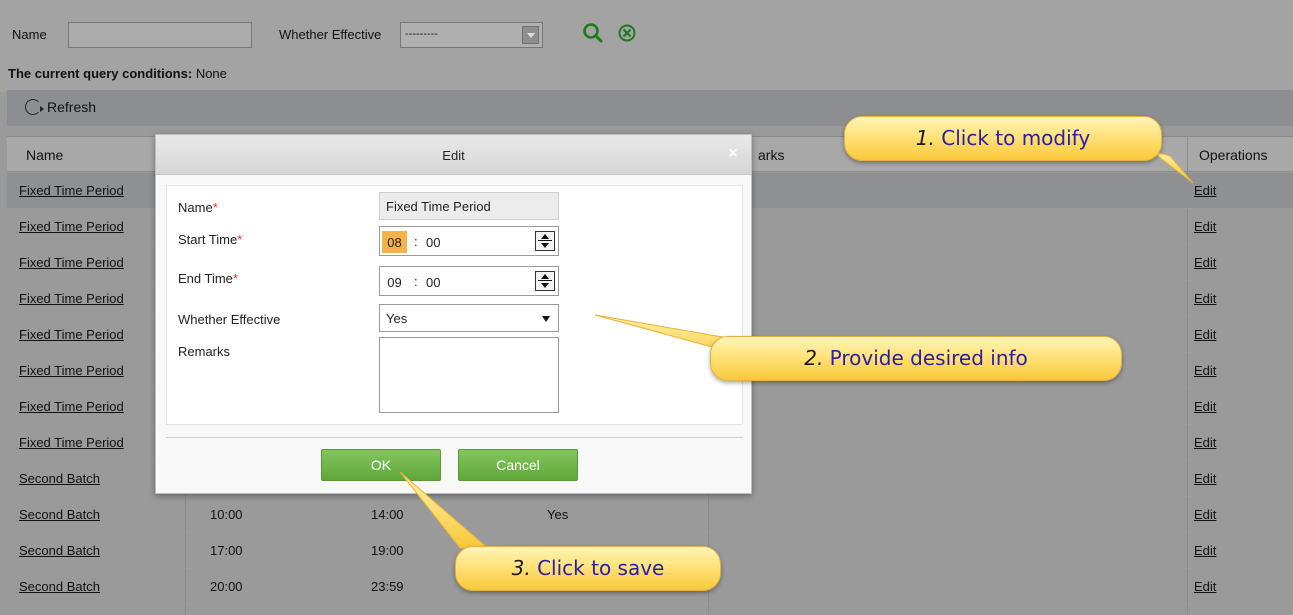  Describe the element at coordinates (521, 568) in the screenshot. I see `callout-three-number: 3.` at that location.